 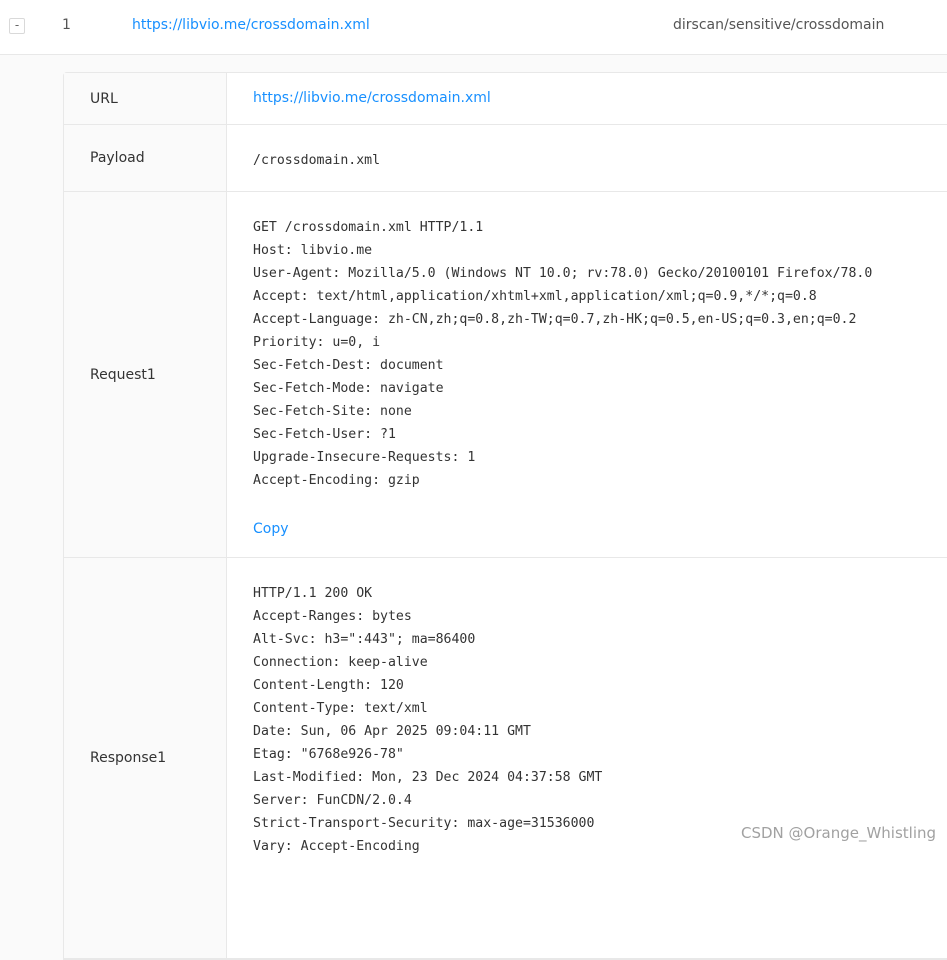 I want to click on request-line: Sec-Fetch-Dest: document, so click(x=348, y=365).